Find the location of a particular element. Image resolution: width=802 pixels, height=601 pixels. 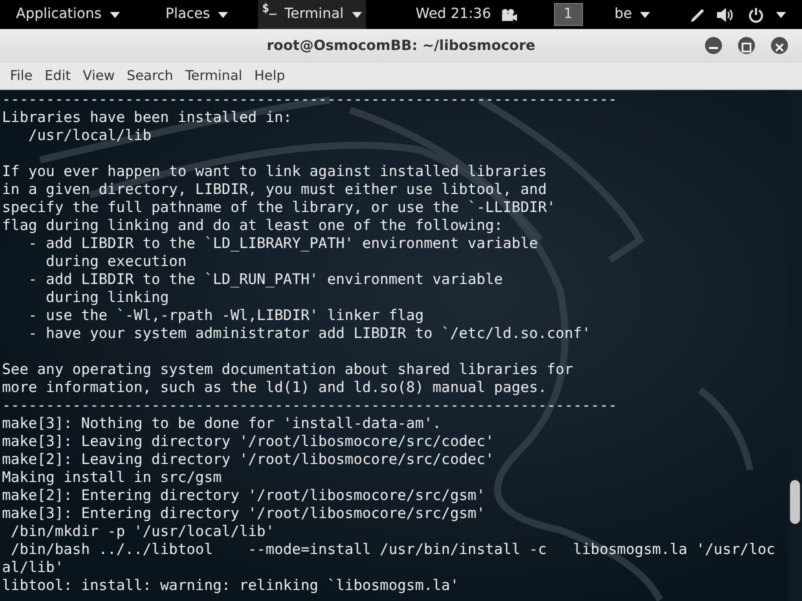

window-title: root@OsmocomBB: ~/libosmocore is located at coordinates (401, 46).